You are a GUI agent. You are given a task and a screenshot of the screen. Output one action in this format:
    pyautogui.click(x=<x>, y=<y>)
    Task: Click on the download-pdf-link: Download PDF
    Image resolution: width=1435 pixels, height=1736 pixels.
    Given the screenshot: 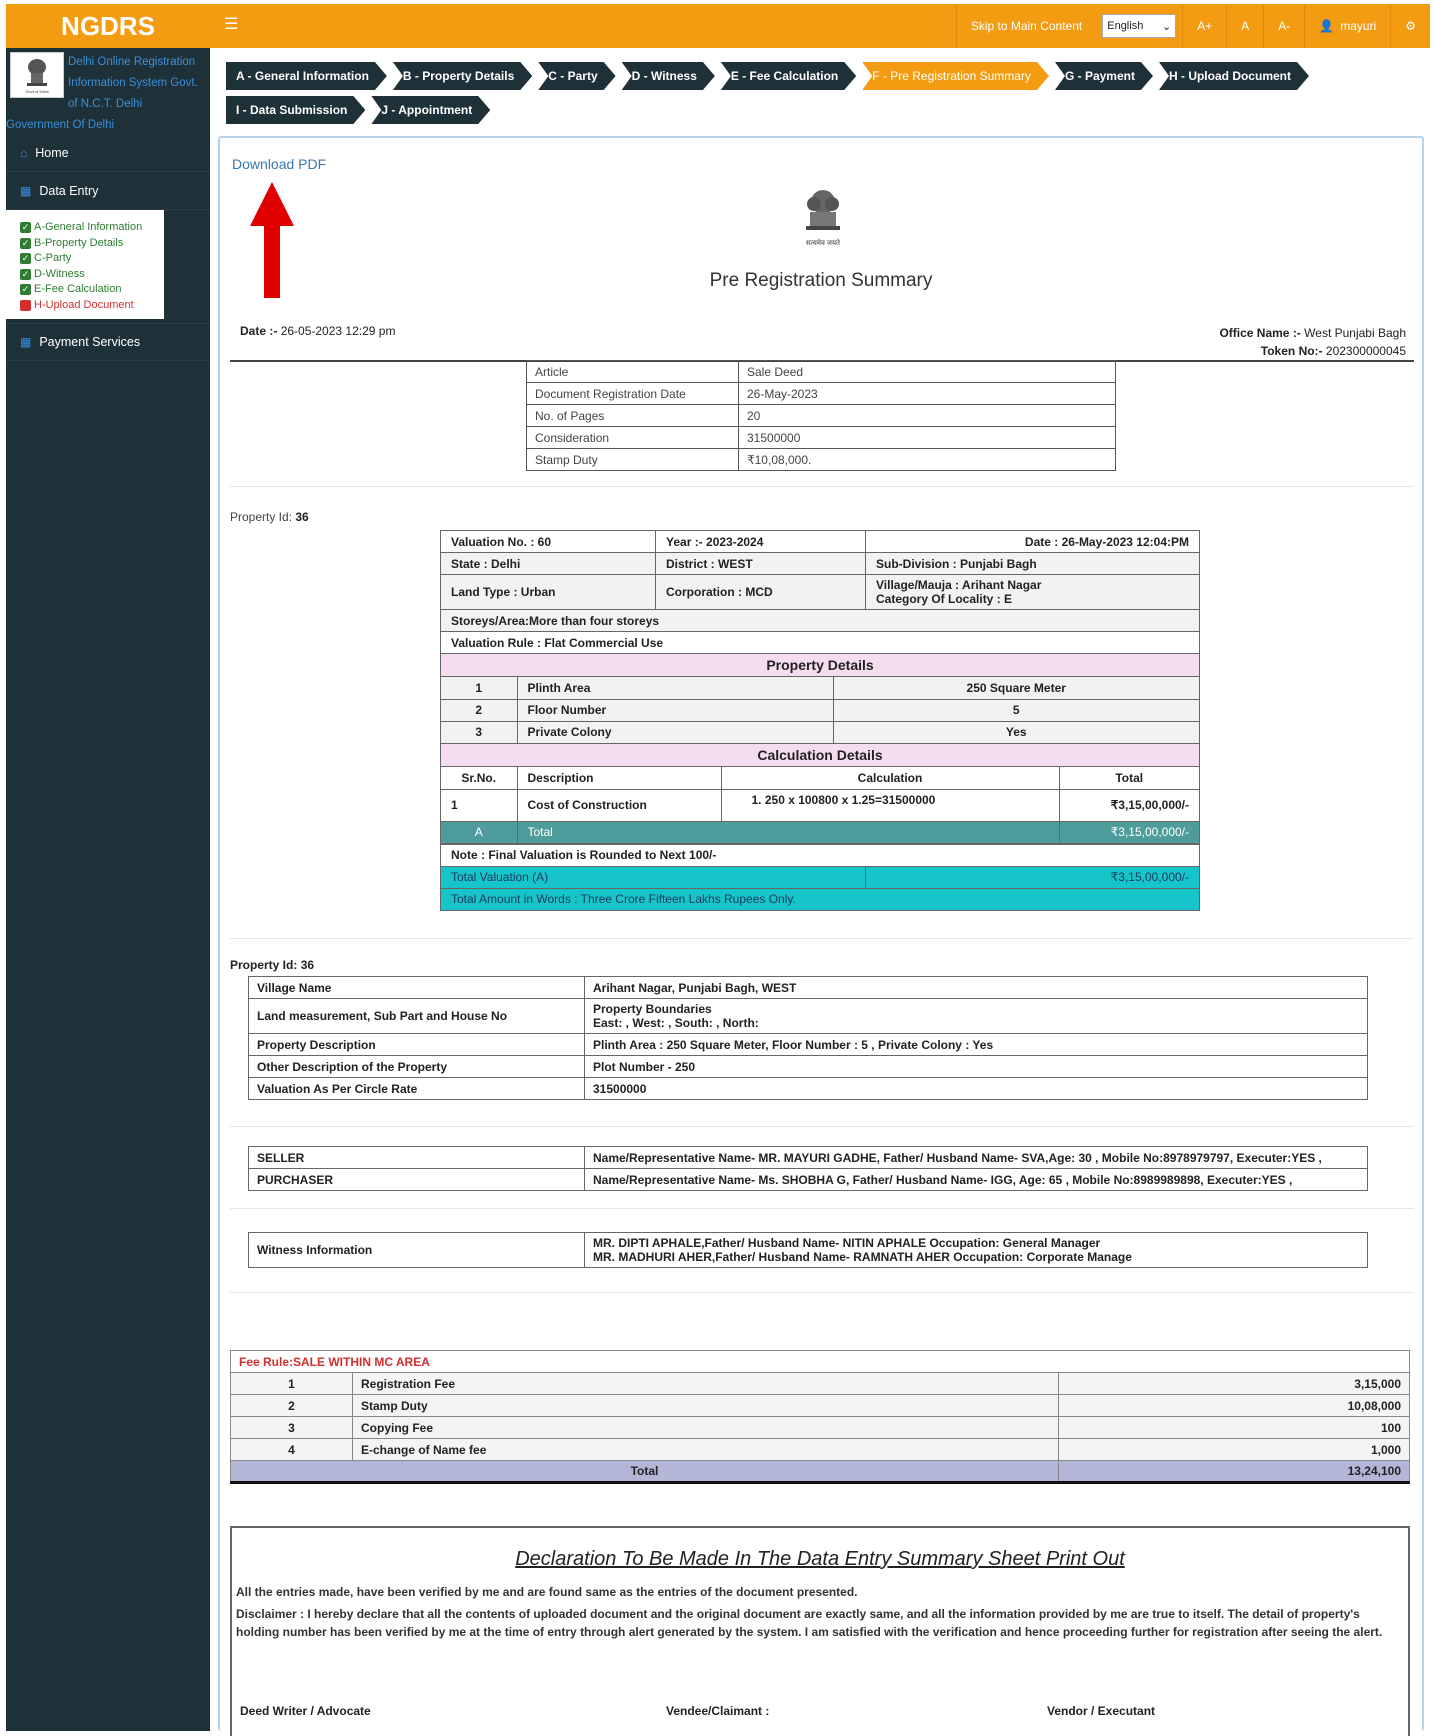 What is the action you would take?
    pyautogui.click(x=279, y=164)
    